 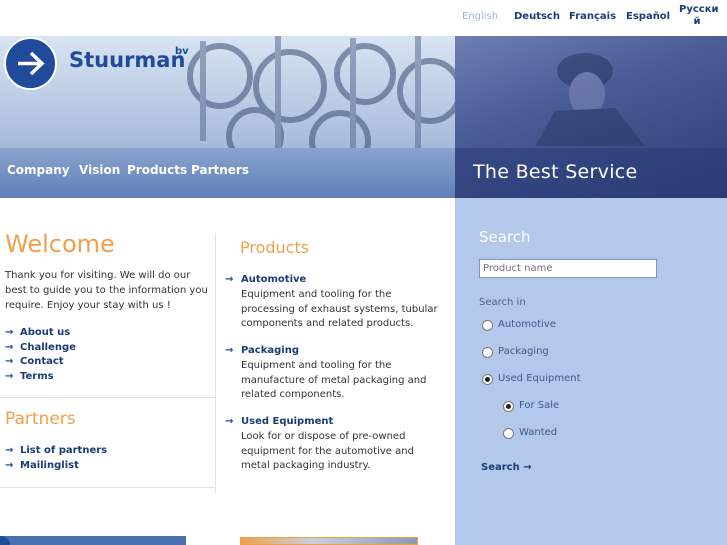 What do you see at coordinates (329, 541) in the screenshot?
I see `promo-image` at bounding box center [329, 541].